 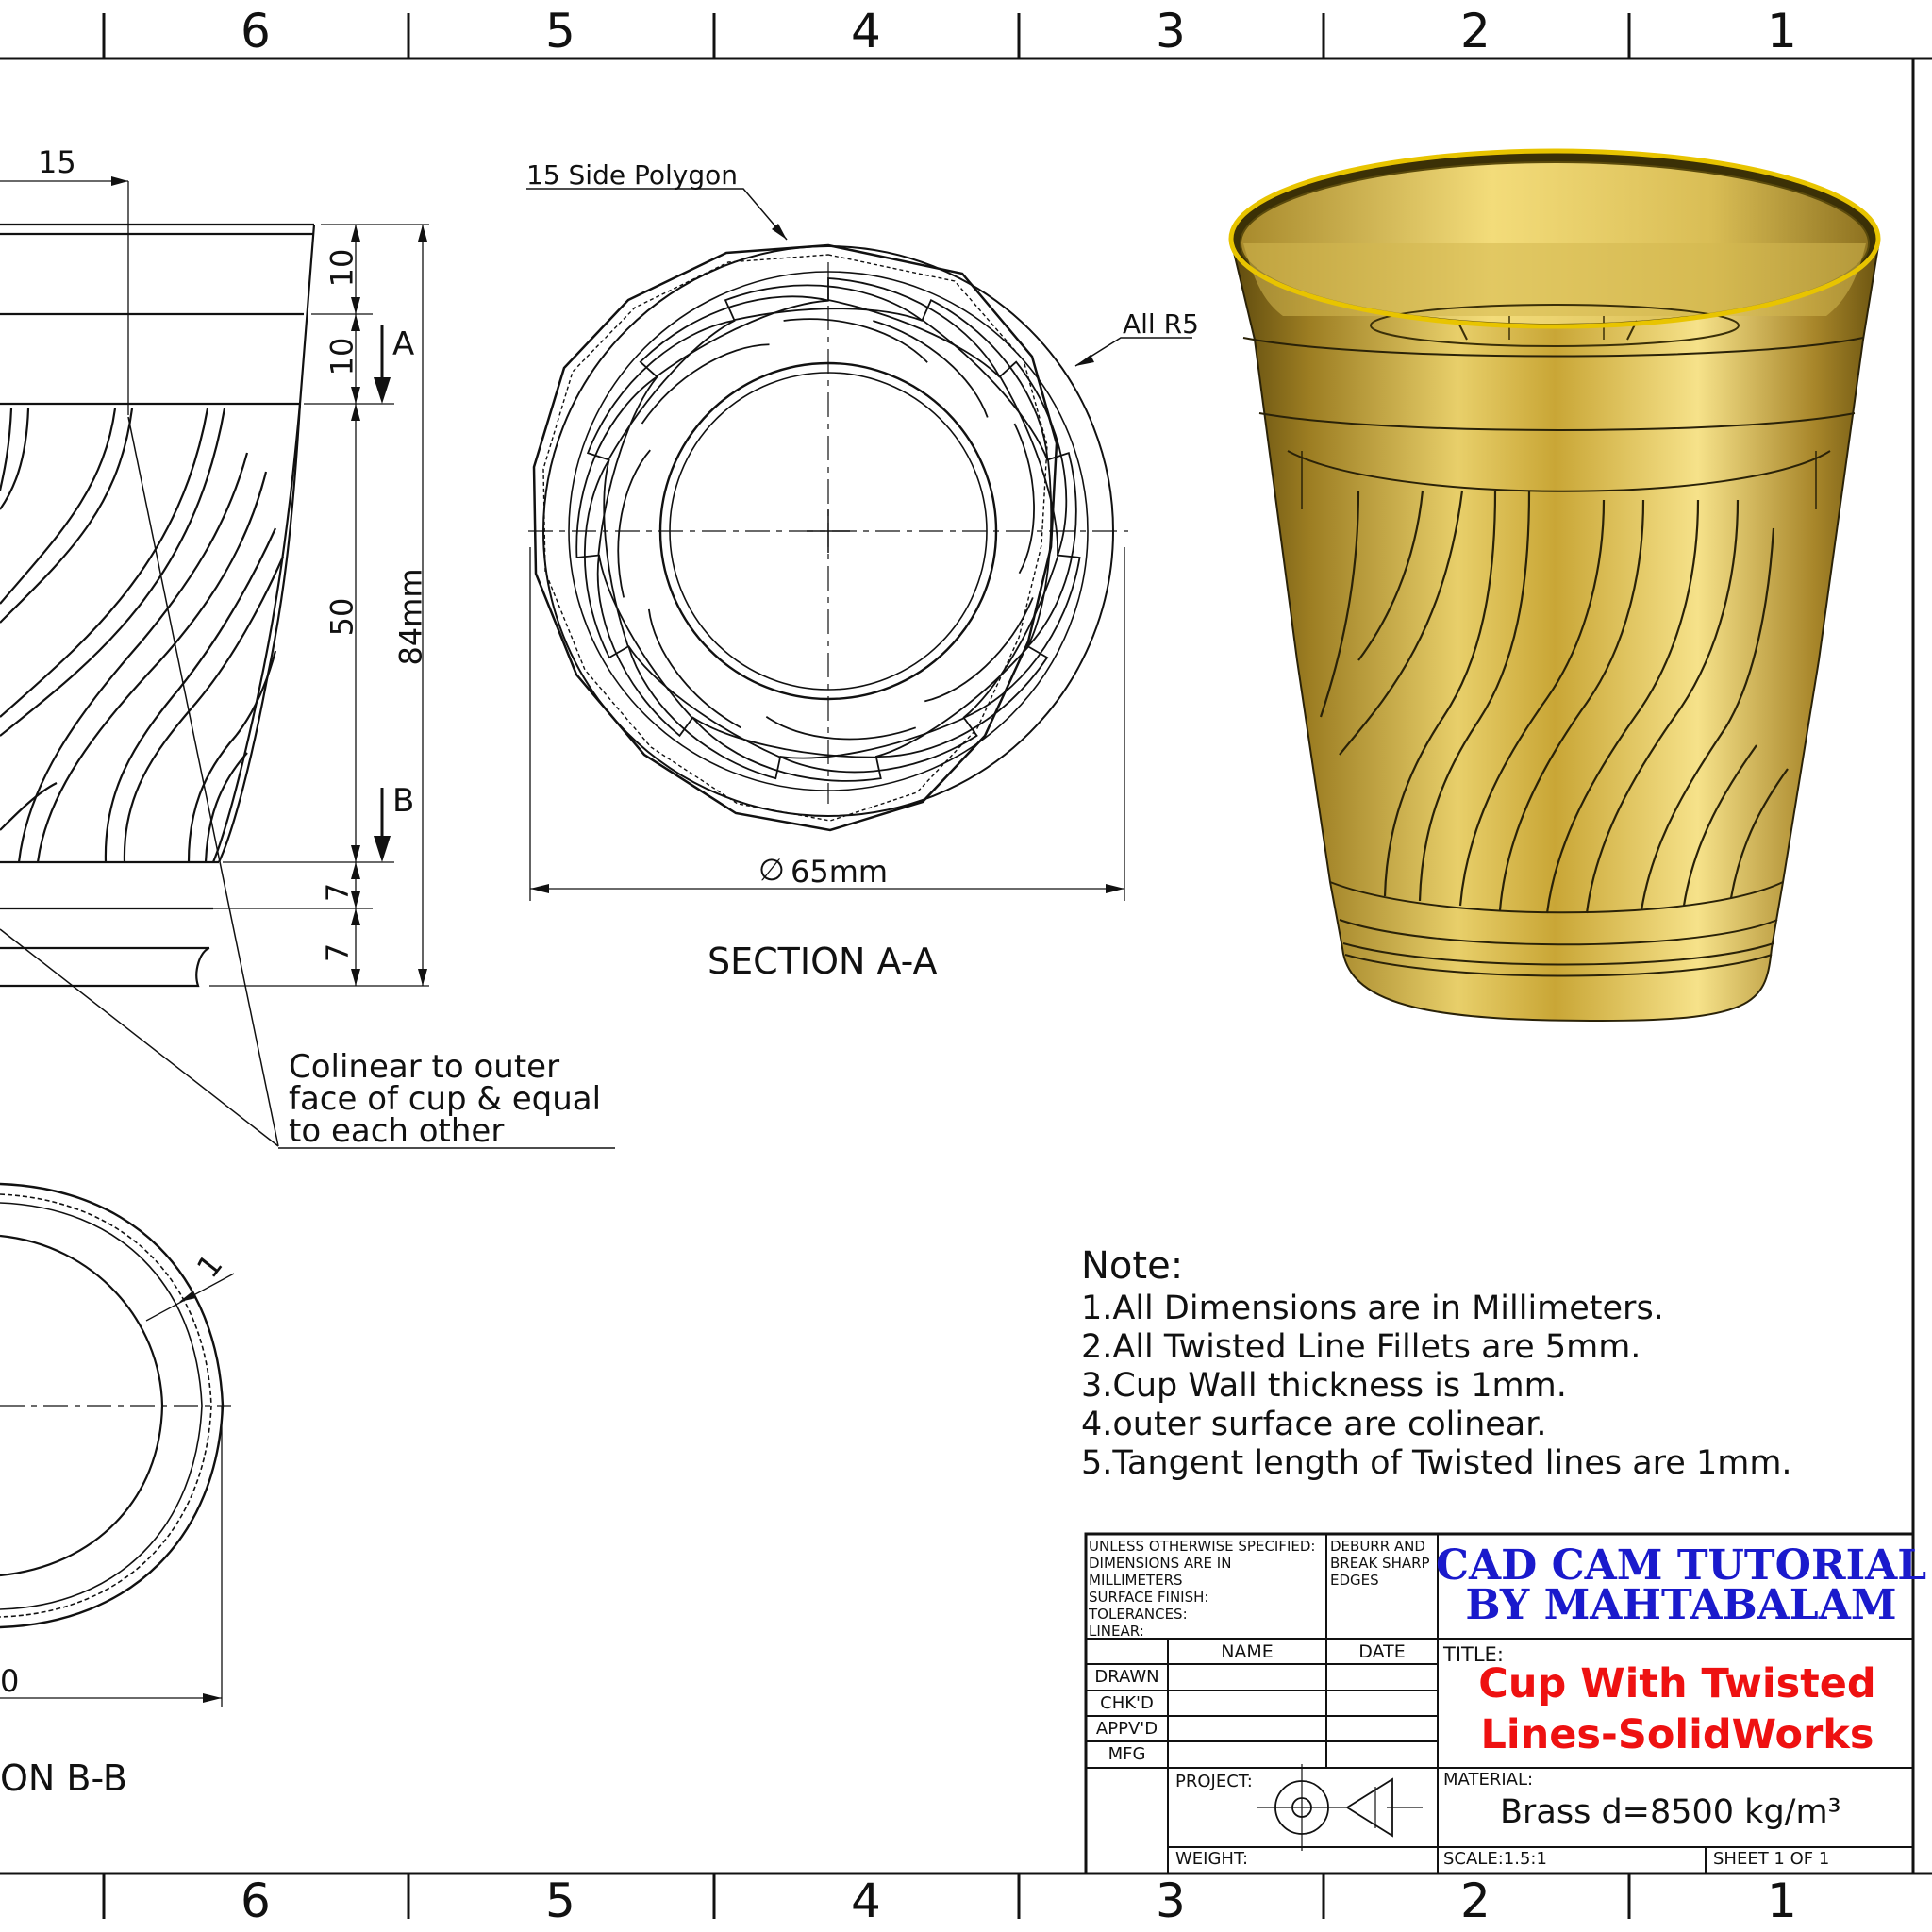 What do you see at coordinates (1126, 1729) in the screenshot?
I see `tb-row-appvd: APPV'D` at bounding box center [1126, 1729].